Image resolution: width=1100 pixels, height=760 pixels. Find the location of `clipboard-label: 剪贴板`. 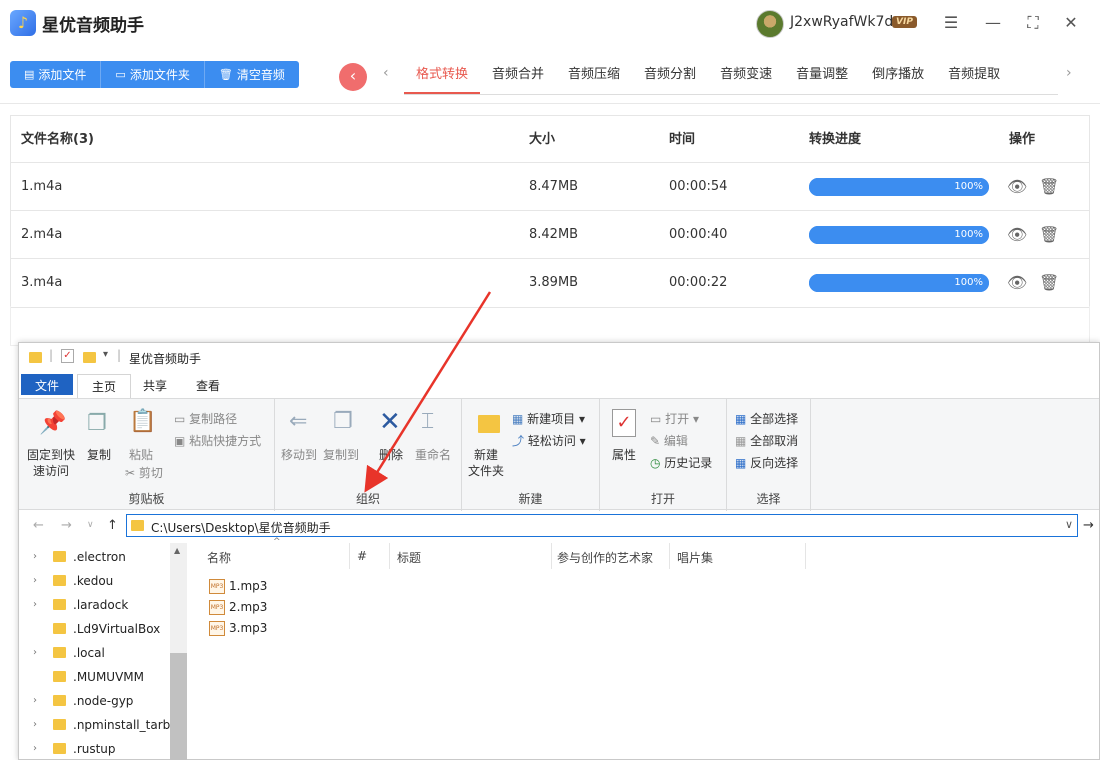

clipboard-label: 剪贴板 is located at coordinates (146, 499).